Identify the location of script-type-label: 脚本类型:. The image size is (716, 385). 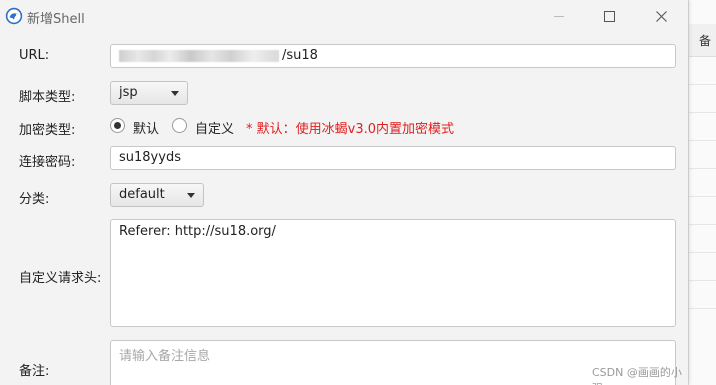
(47, 97).